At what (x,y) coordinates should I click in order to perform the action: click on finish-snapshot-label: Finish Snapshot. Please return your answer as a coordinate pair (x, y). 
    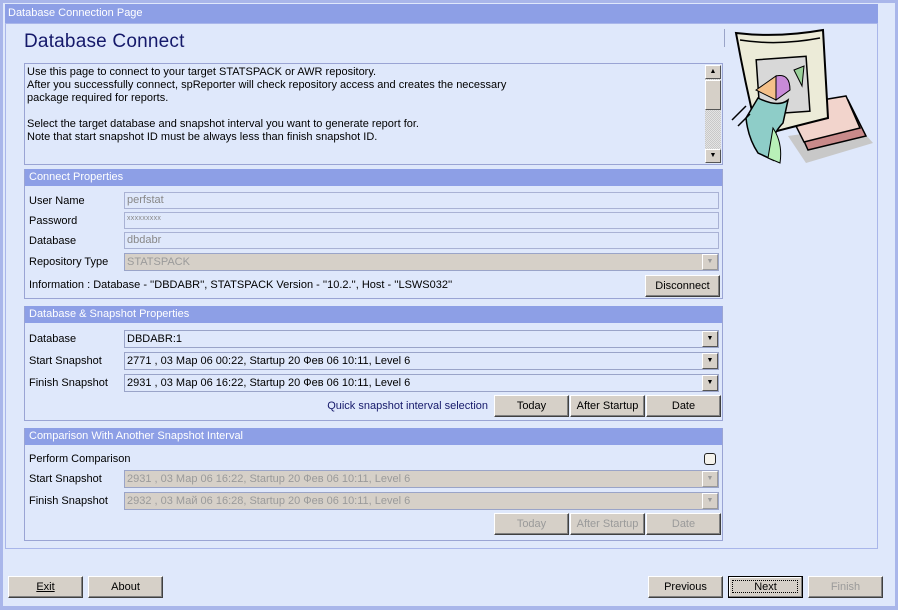
    Looking at the image, I should click on (68, 383).